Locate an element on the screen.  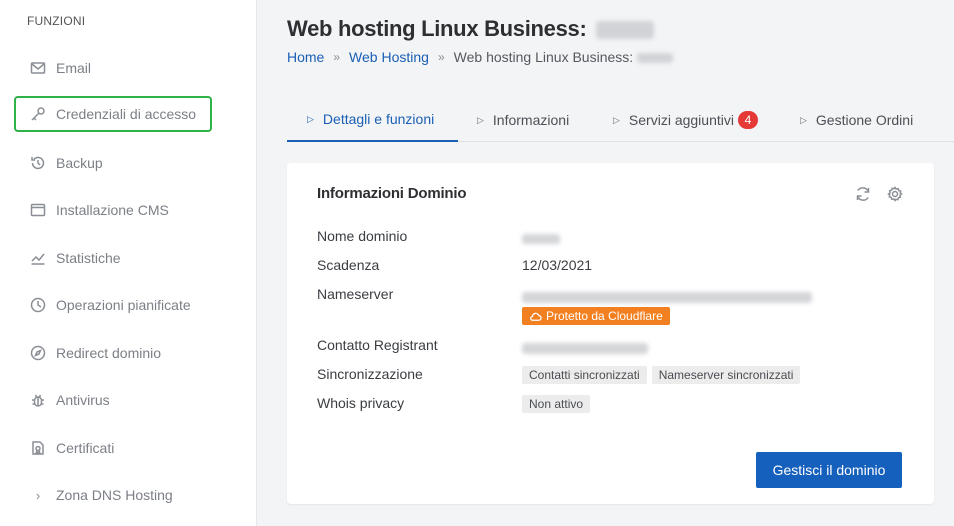
value-nameserver-tag: Protetto da Cloudflare is located at coordinates (598, 316).